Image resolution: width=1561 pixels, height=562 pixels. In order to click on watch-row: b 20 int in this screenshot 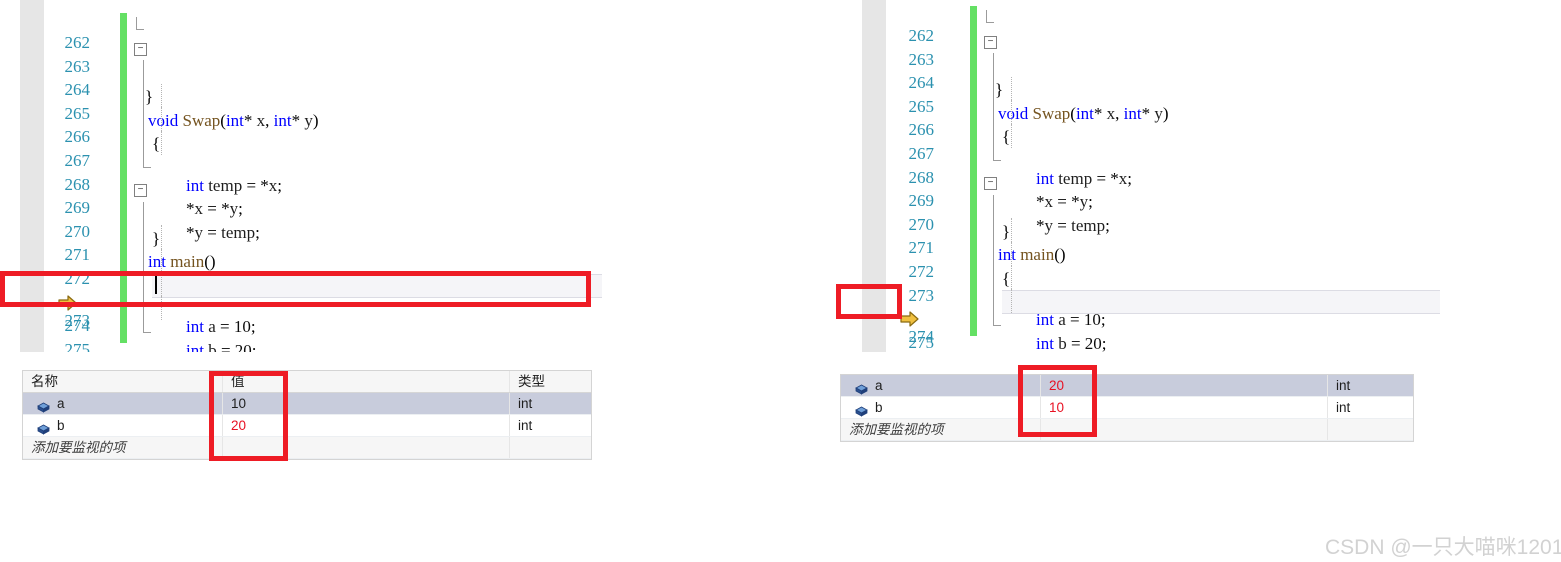, I will do `click(307, 426)`.